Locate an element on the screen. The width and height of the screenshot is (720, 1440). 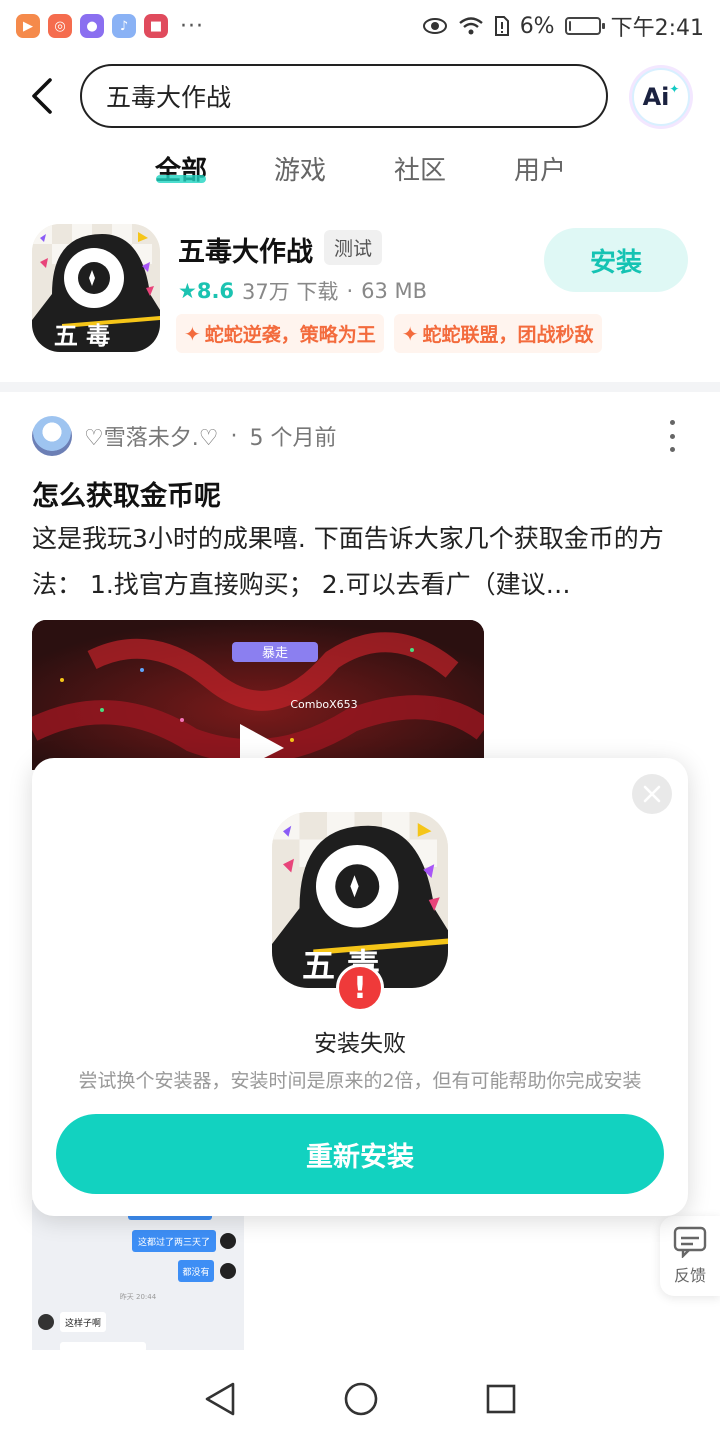
feedback-button: 反馈 is located at coordinates (690, 1256).